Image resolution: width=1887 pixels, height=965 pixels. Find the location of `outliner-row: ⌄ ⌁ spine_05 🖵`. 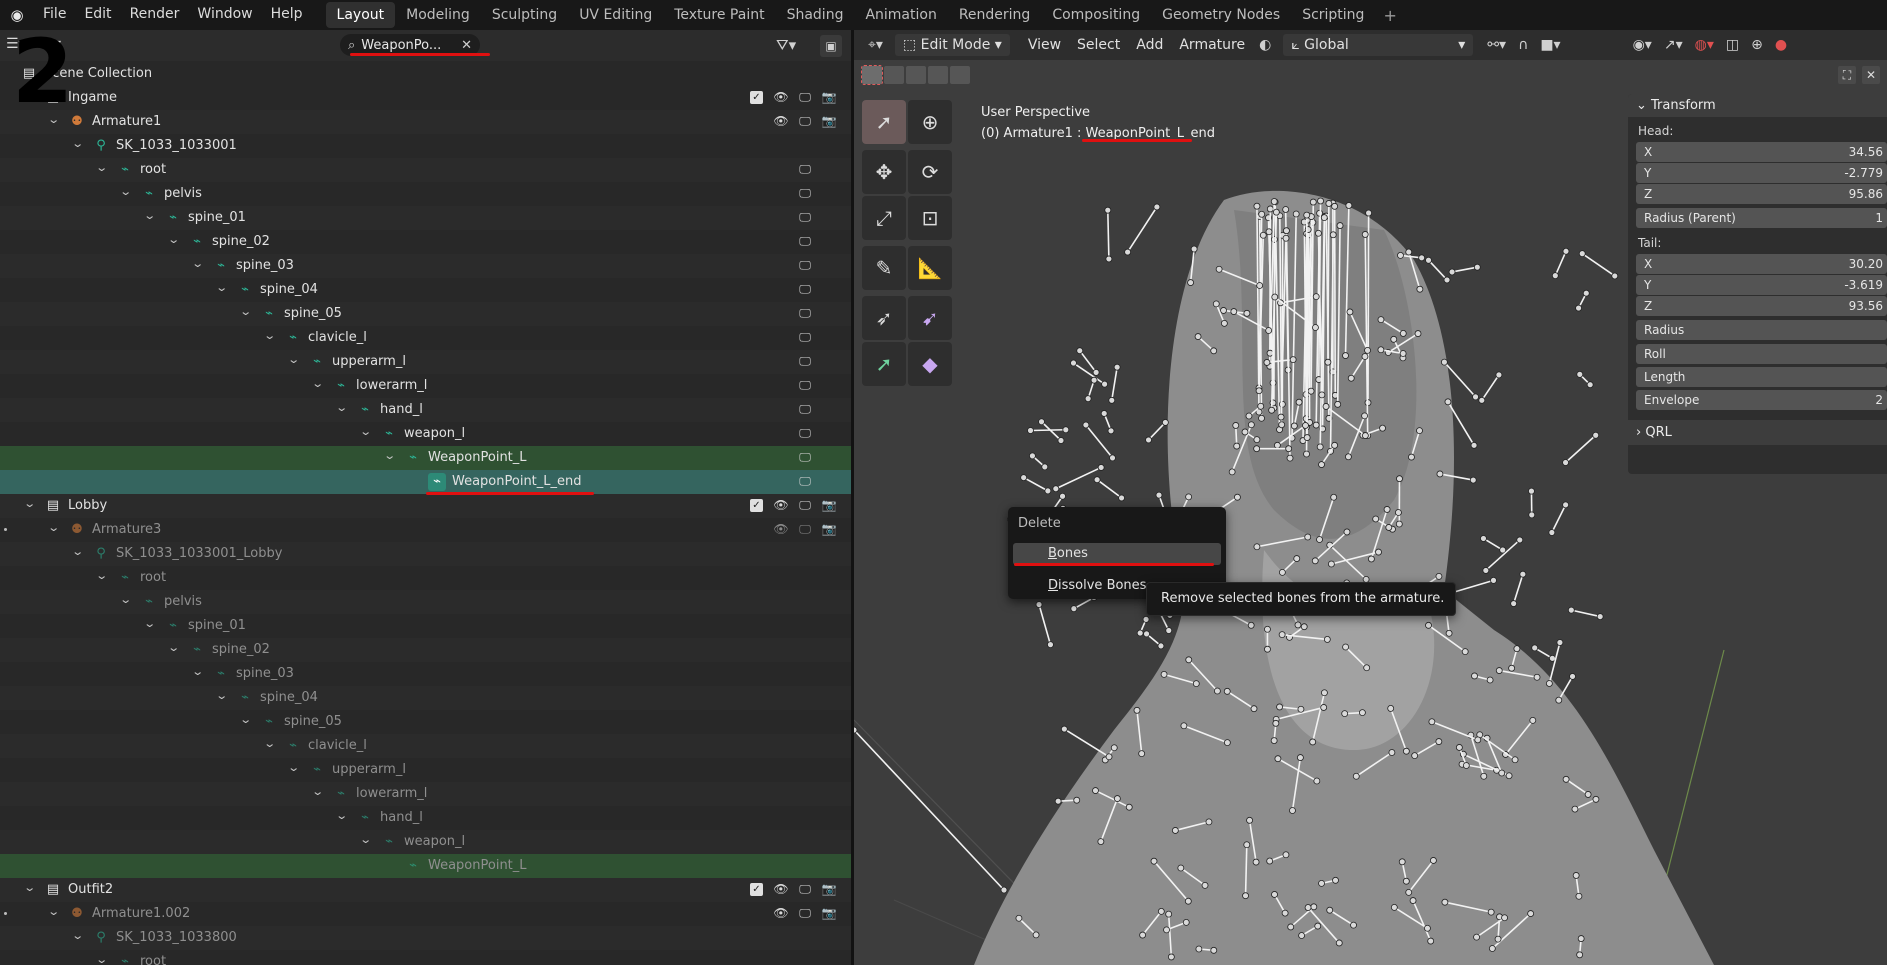

outliner-row: ⌄ ⌁ spine_05 🖵 is located at coordinates (425, 314).